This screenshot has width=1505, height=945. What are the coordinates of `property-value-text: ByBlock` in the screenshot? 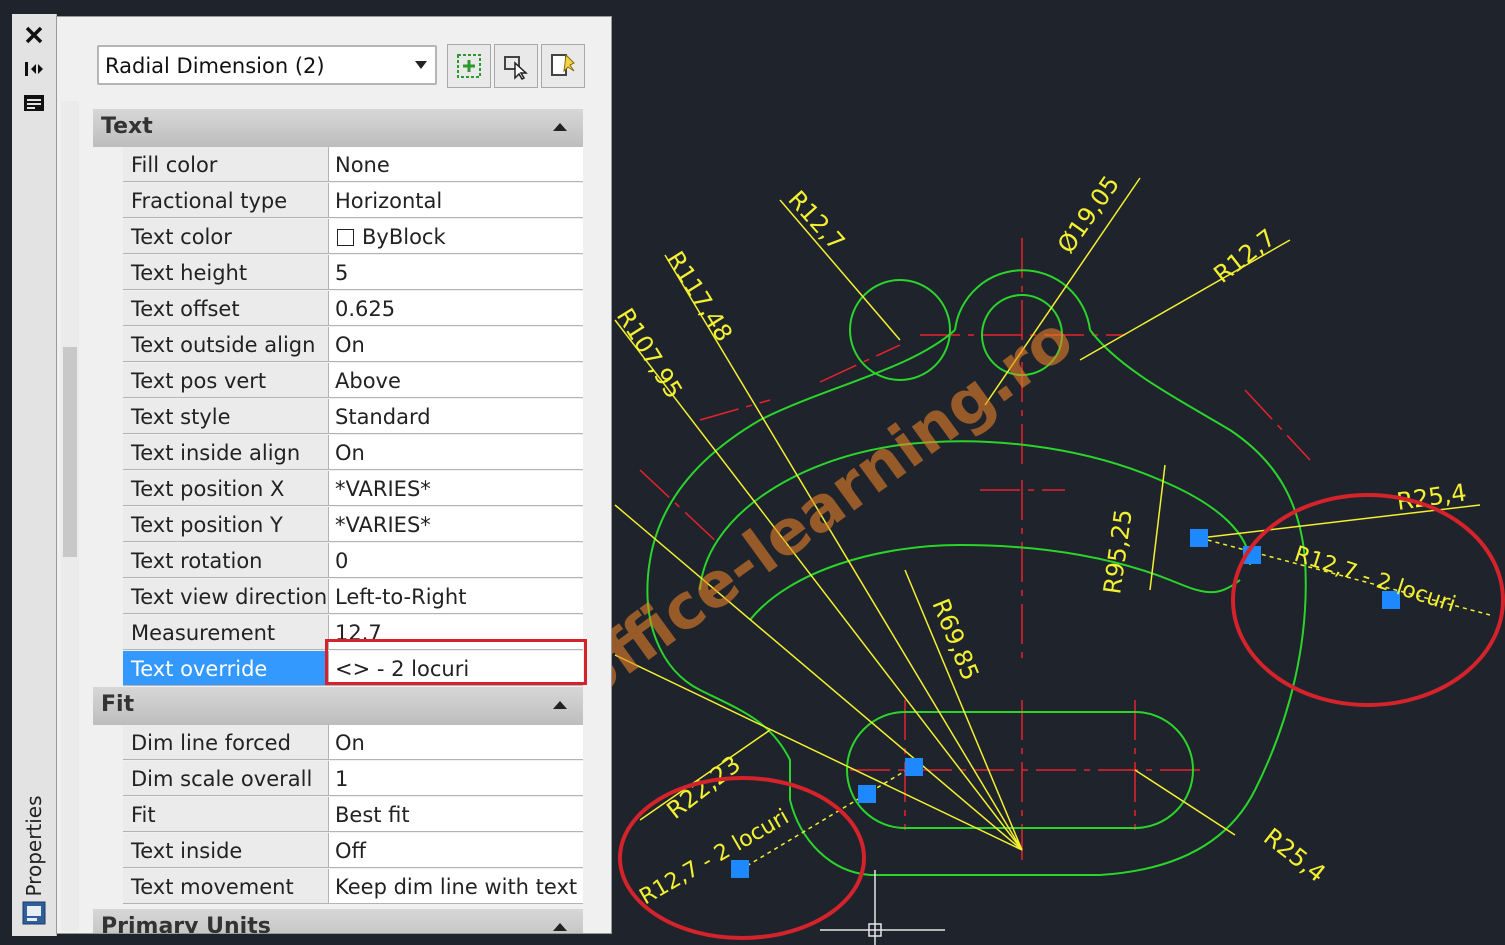 It's located at (404, 237).